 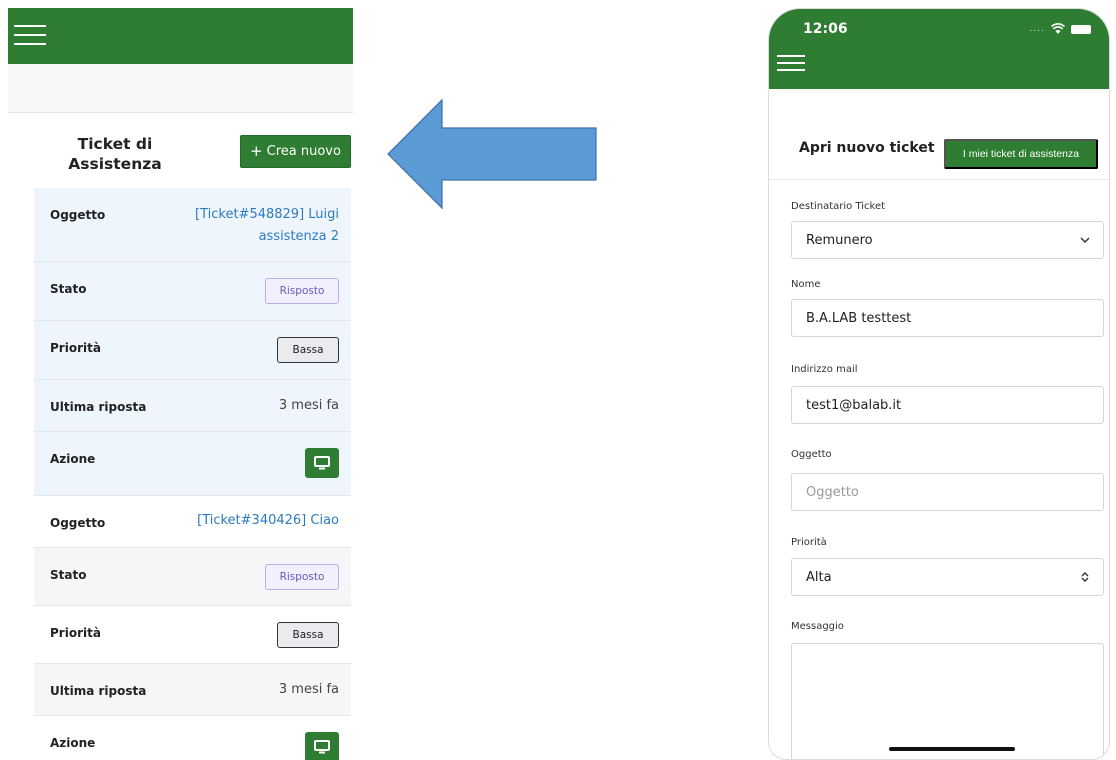 I want to click on name-field: B.A.LAB testtest, so click(x=947, y=318).